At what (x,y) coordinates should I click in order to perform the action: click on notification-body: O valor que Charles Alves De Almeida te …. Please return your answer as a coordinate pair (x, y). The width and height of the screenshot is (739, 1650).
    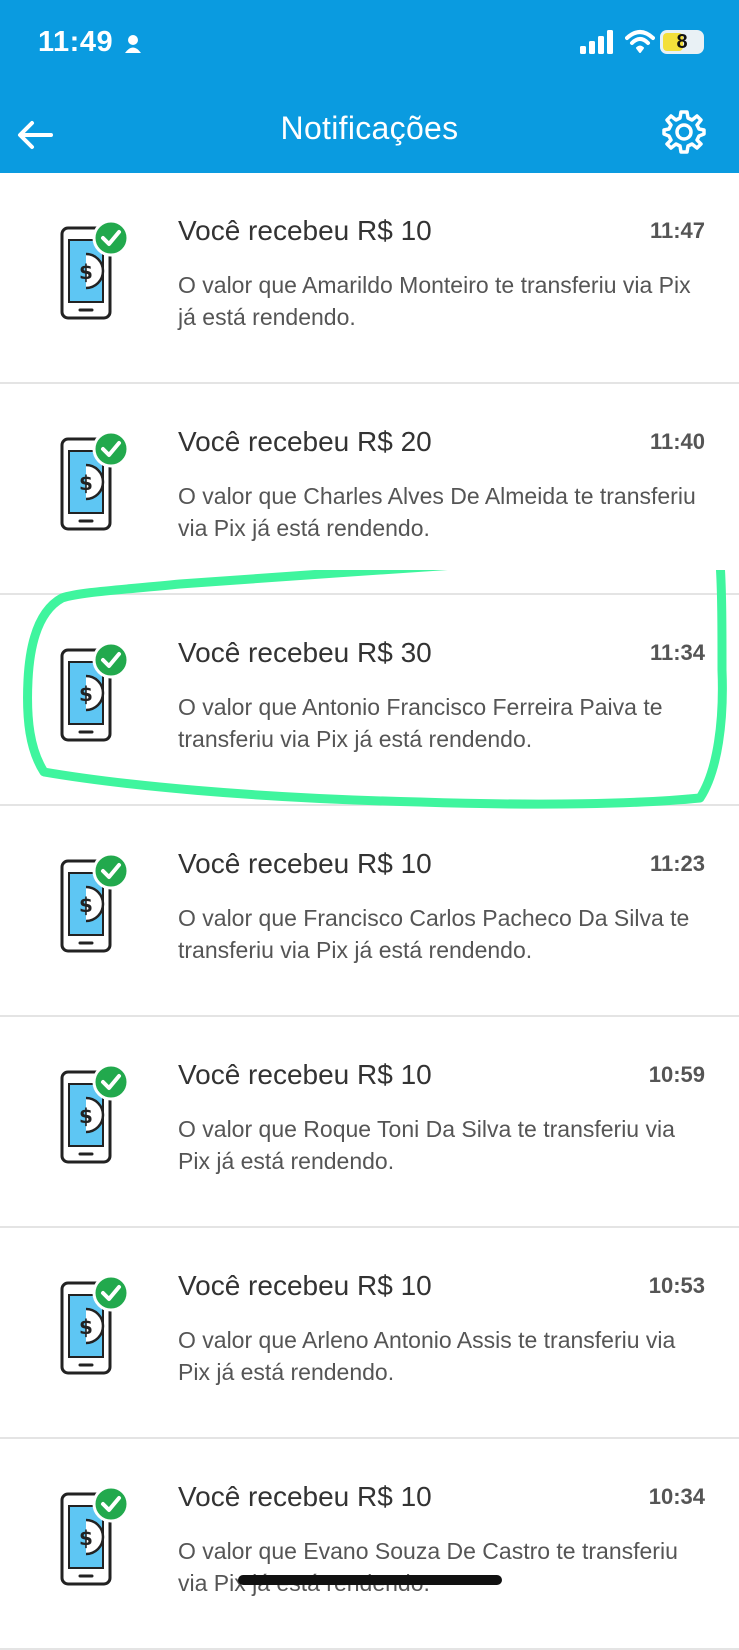
    Looking at the image, I should click on (437, 512).